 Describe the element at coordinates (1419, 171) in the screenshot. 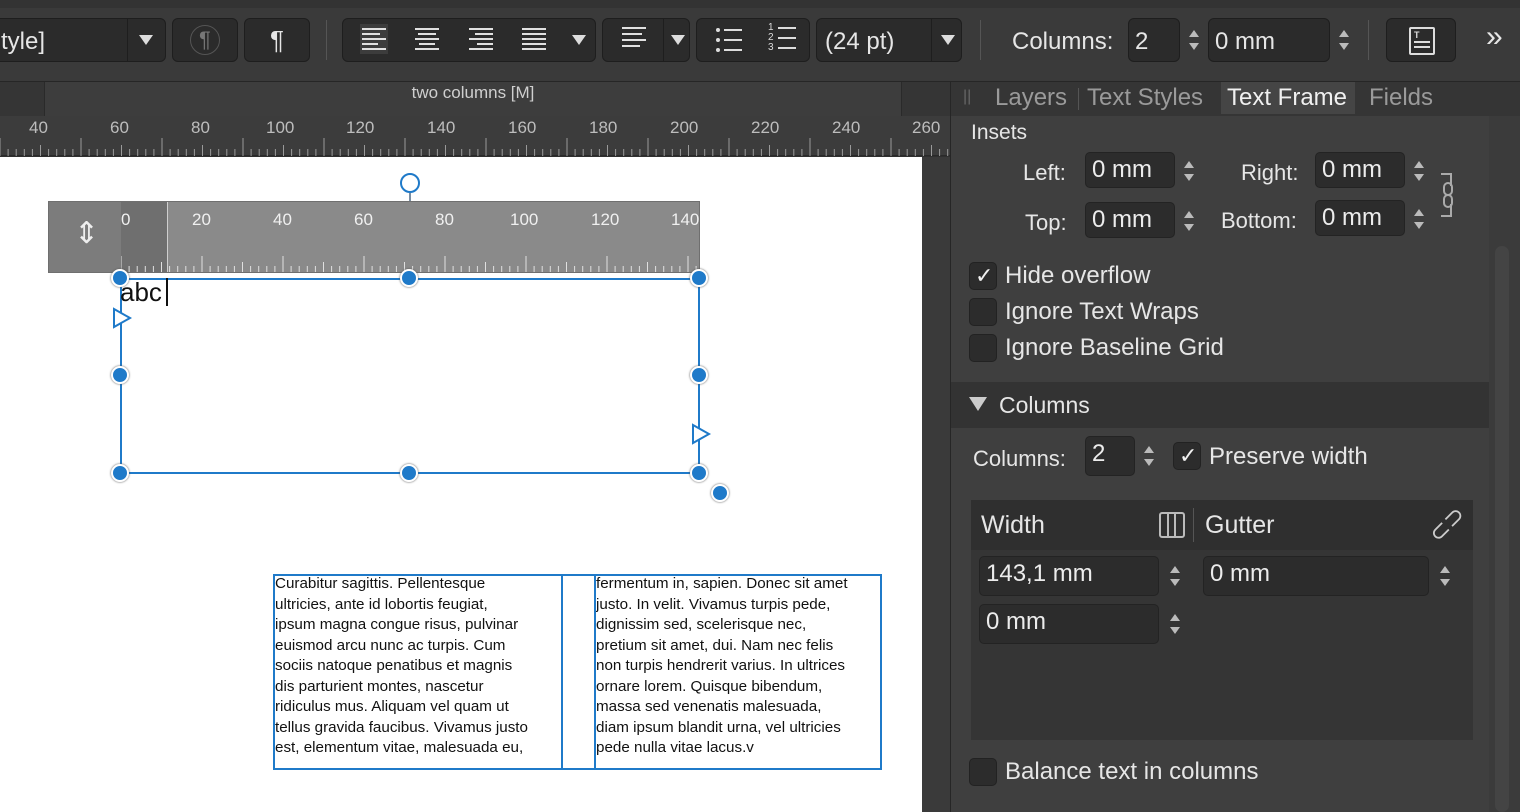

I see `inset-right-stepper` at that location.